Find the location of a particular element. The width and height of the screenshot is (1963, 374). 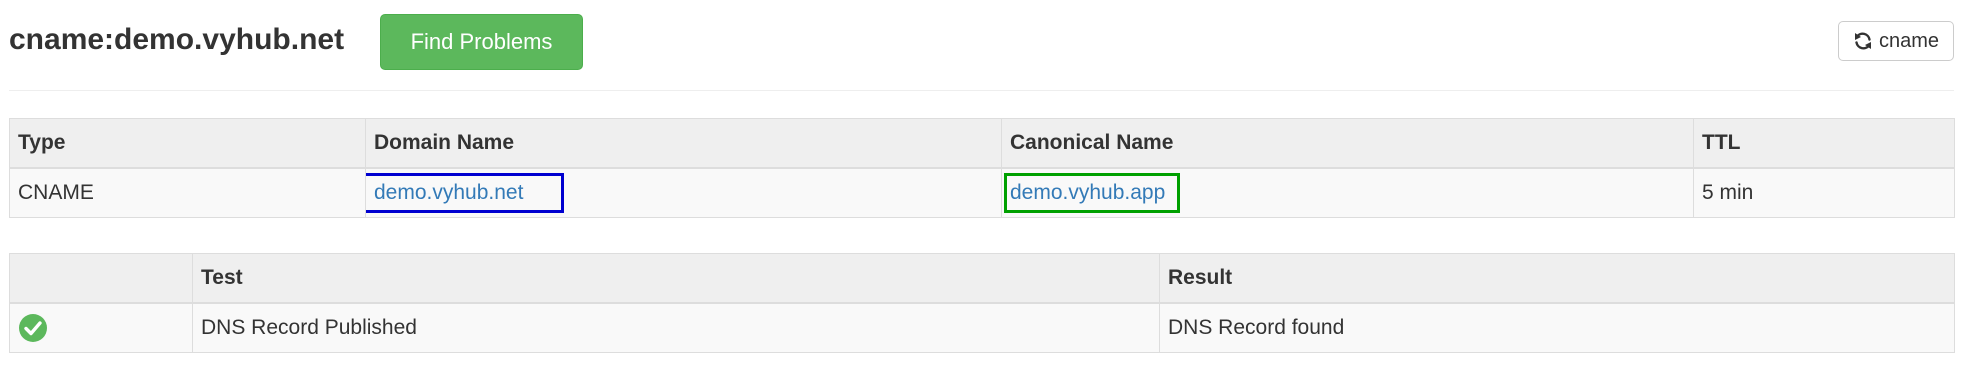

refresh-button-label: cname is located at coordinates (1909, 40).